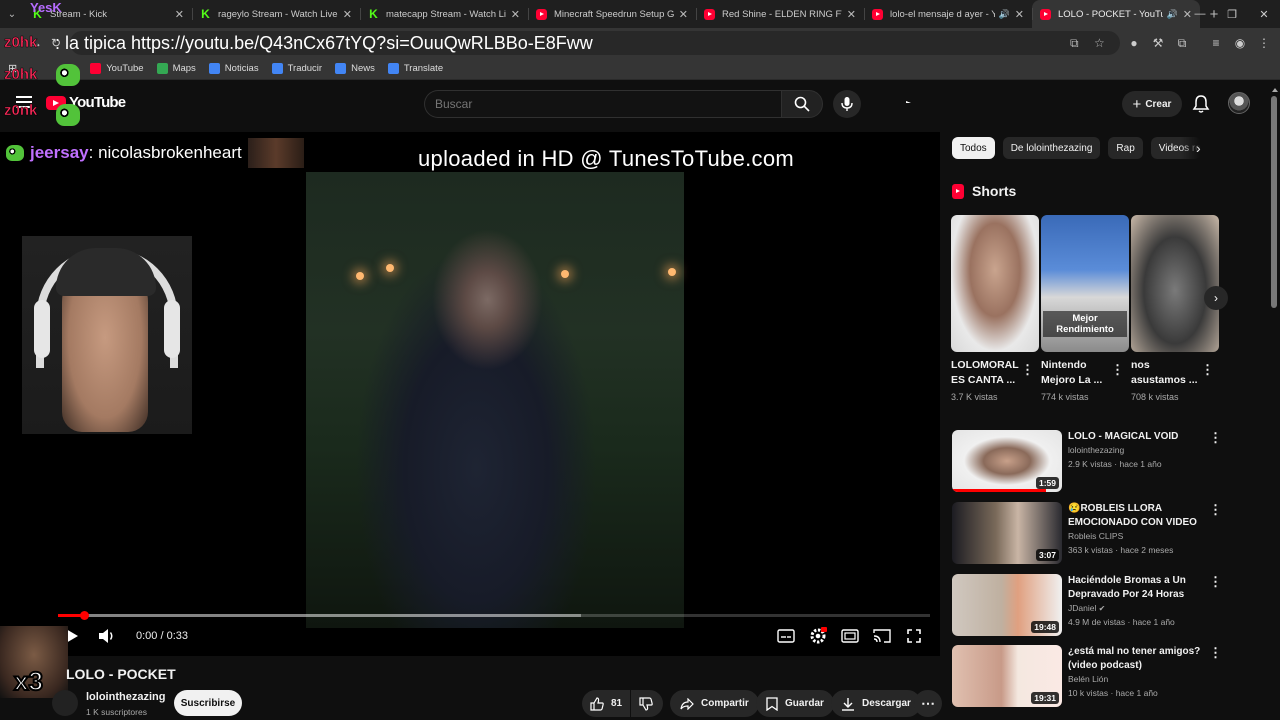 Image resolution: width=1280 pixels, height=720 pixels. Describe the element at coordinates (276, 14) in the screenshot. I see `browser-tab: Krageylo Stream - Watch Live on ✕` at that location.